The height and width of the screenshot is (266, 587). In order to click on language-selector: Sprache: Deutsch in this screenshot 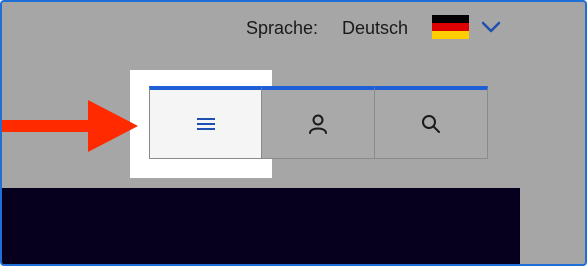, I will do `click(293, 27)`.